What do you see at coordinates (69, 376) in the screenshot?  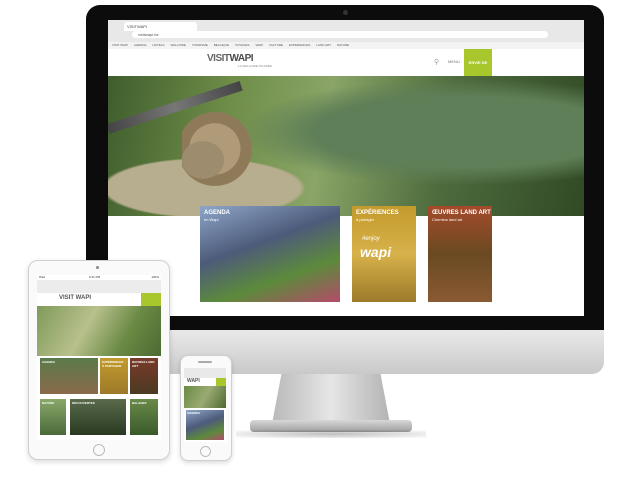 I see `agenda-tile: AGENDA` at bounding box center [69, 376].